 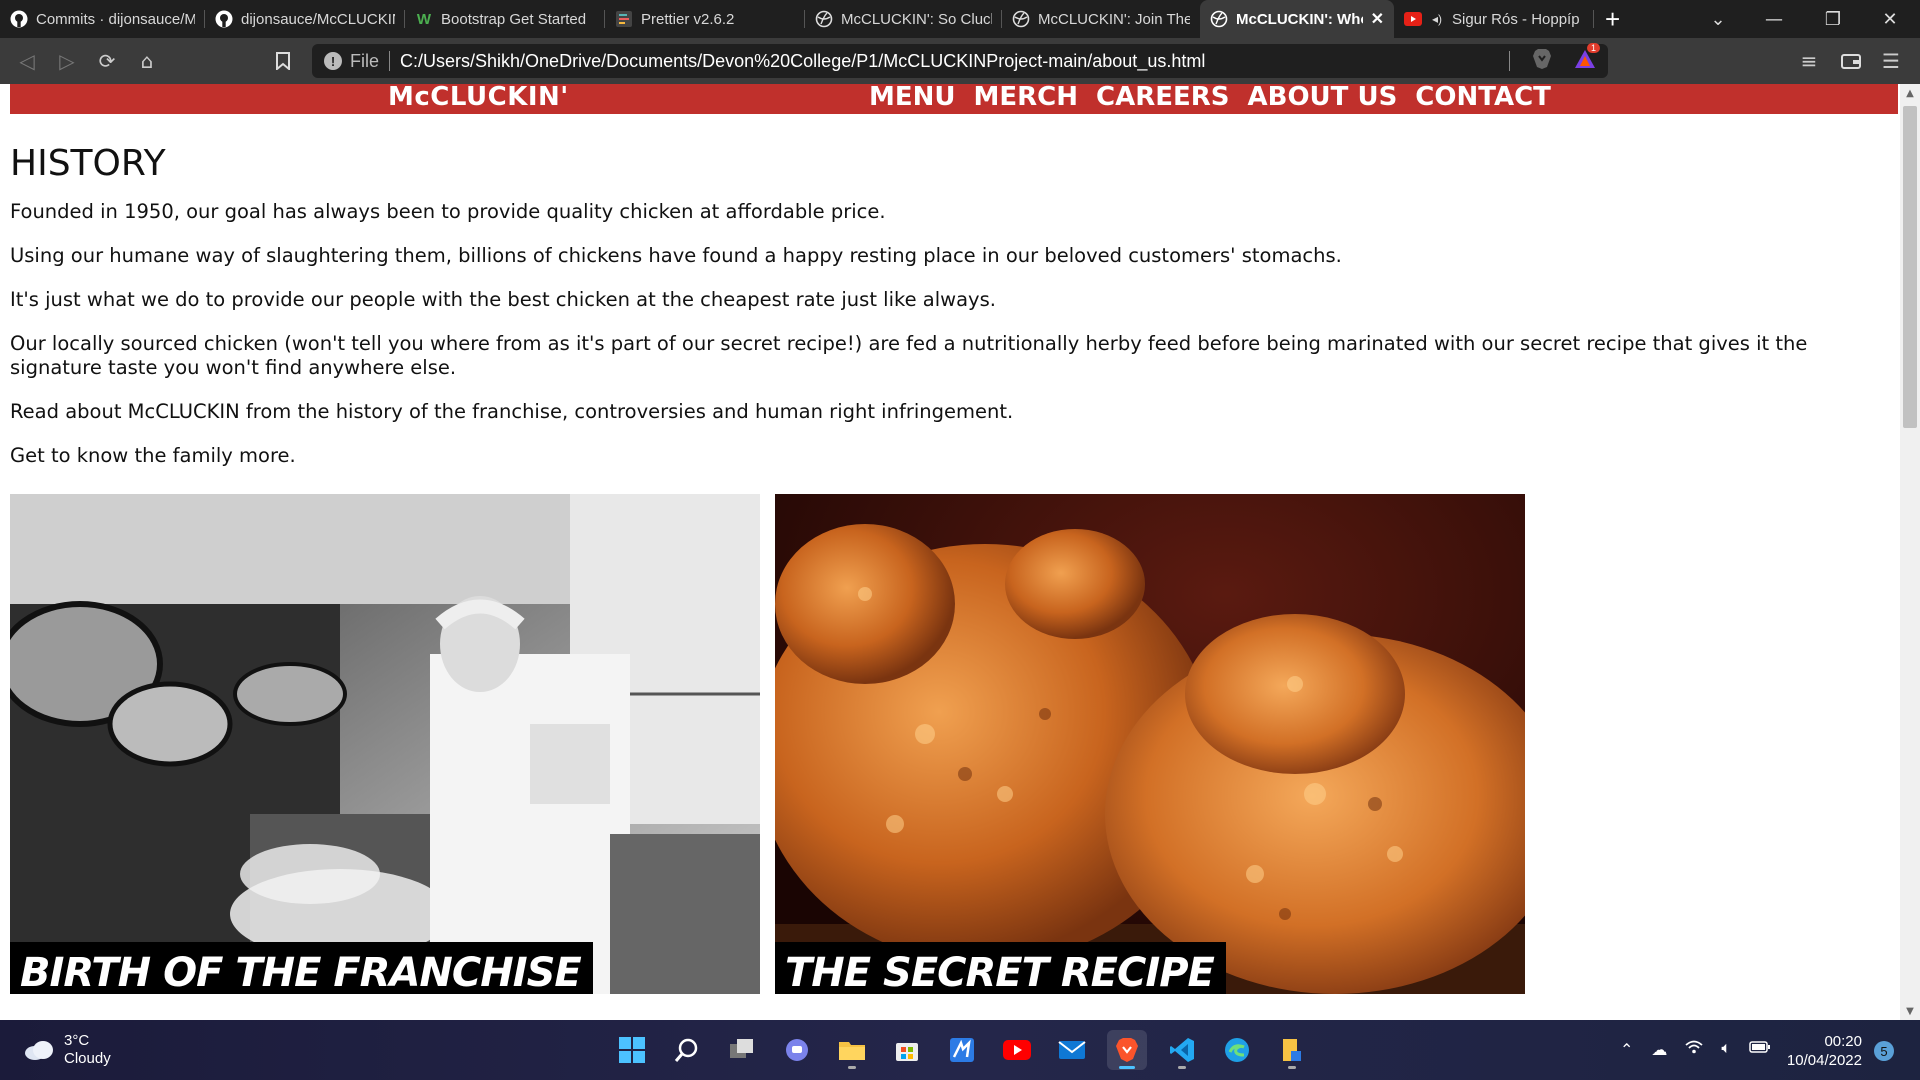 I want to click on close-tab-icon: ✕, so click(x=1377, y=19).